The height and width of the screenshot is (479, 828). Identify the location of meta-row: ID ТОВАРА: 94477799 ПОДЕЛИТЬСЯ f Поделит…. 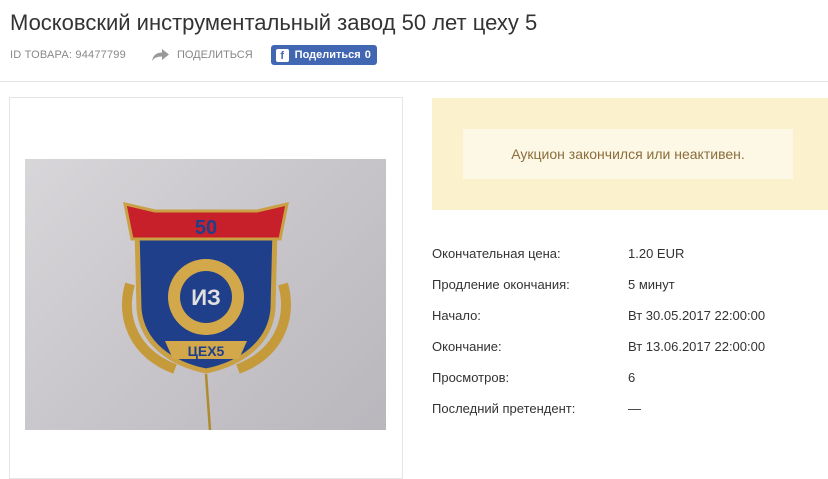
(193, 55).